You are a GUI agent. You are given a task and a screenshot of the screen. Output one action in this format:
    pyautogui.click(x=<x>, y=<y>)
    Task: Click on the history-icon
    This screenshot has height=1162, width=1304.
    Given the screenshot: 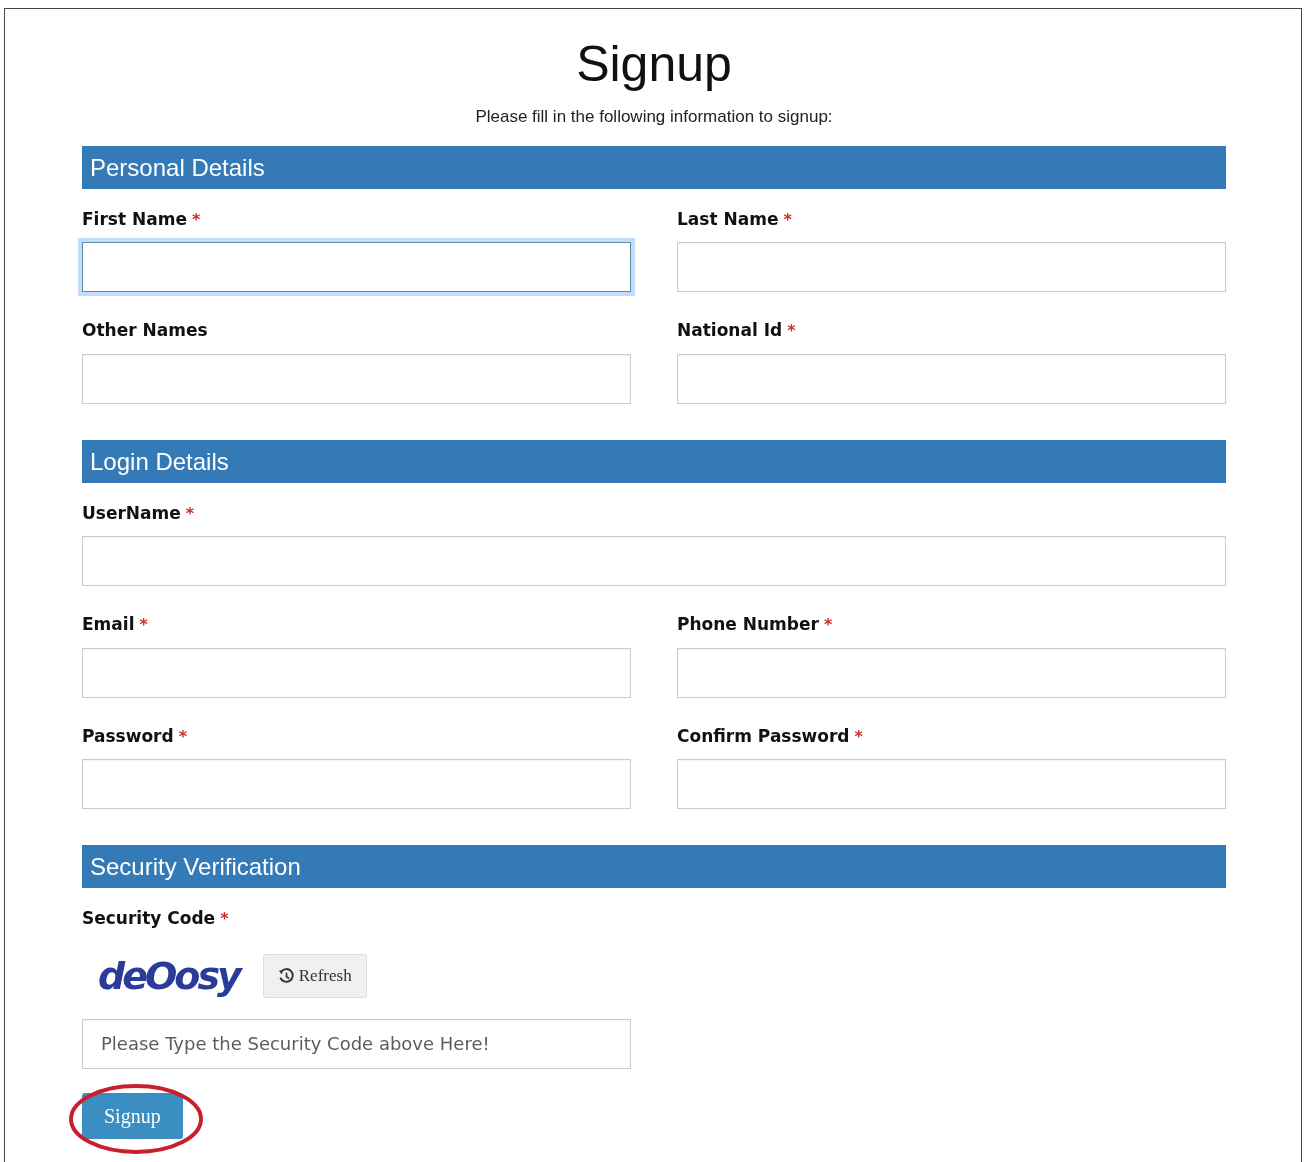 What is the action you would take?
    pyautogui.click(x=286, y=976)
    